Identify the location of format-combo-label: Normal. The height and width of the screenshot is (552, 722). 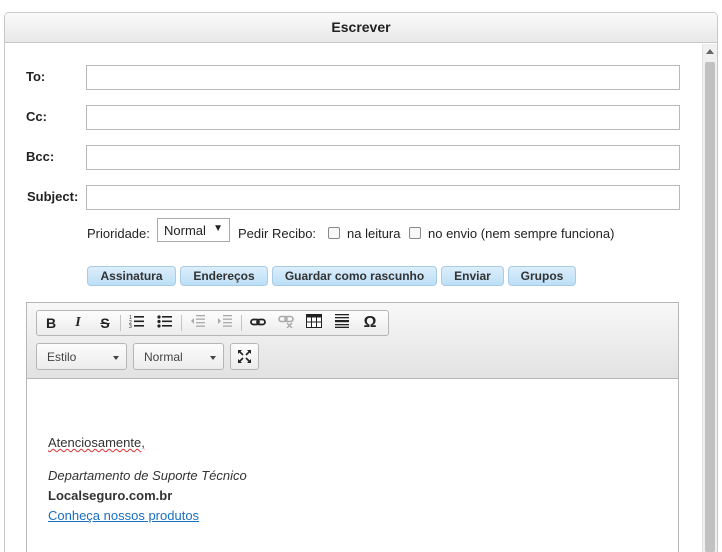
(163, 357).